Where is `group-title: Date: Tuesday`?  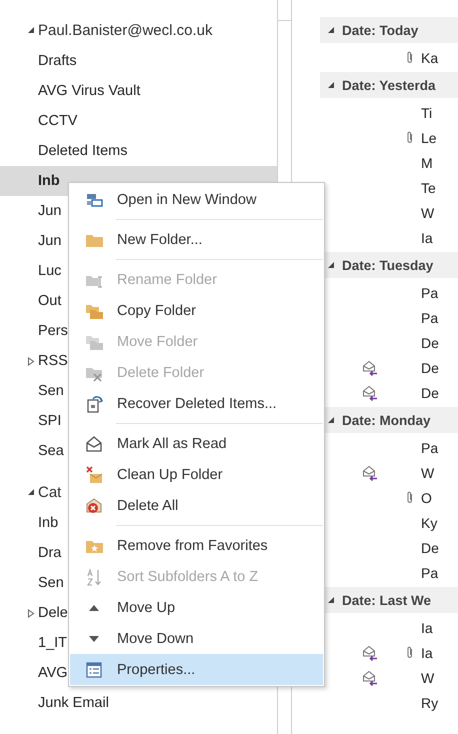
group-title: Date: Tuesday is located at coordinates (388, 265).